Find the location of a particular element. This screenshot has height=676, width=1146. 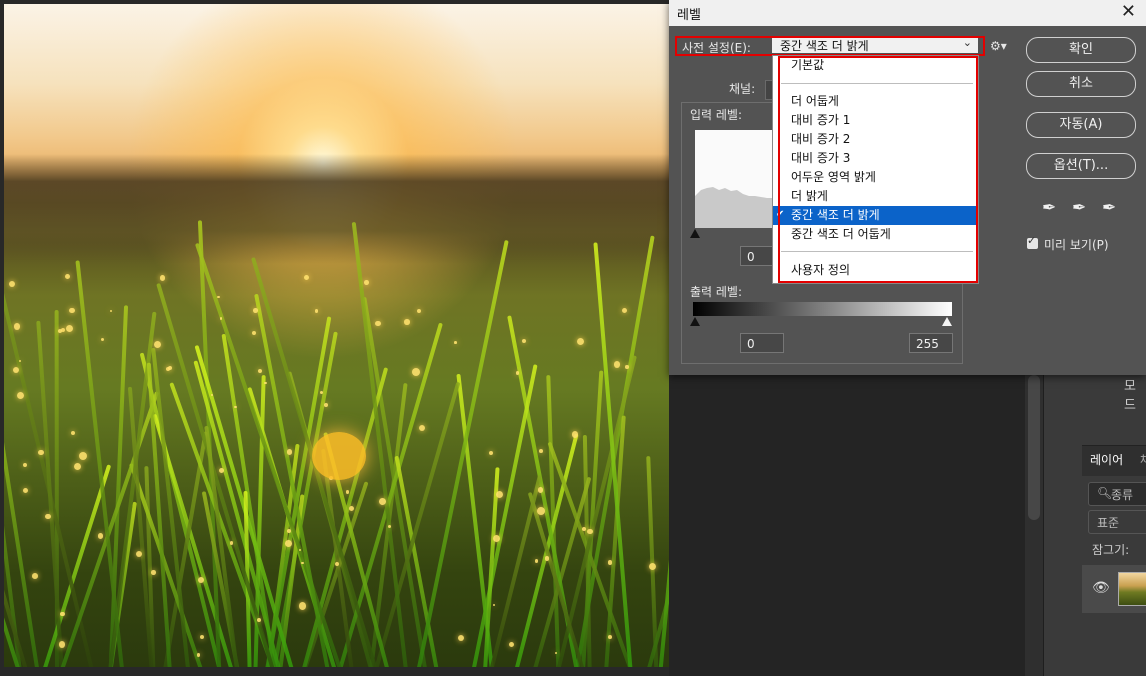

layer-filter-search: 🔍︎ 종류 is located at coordinates (1117, 494).